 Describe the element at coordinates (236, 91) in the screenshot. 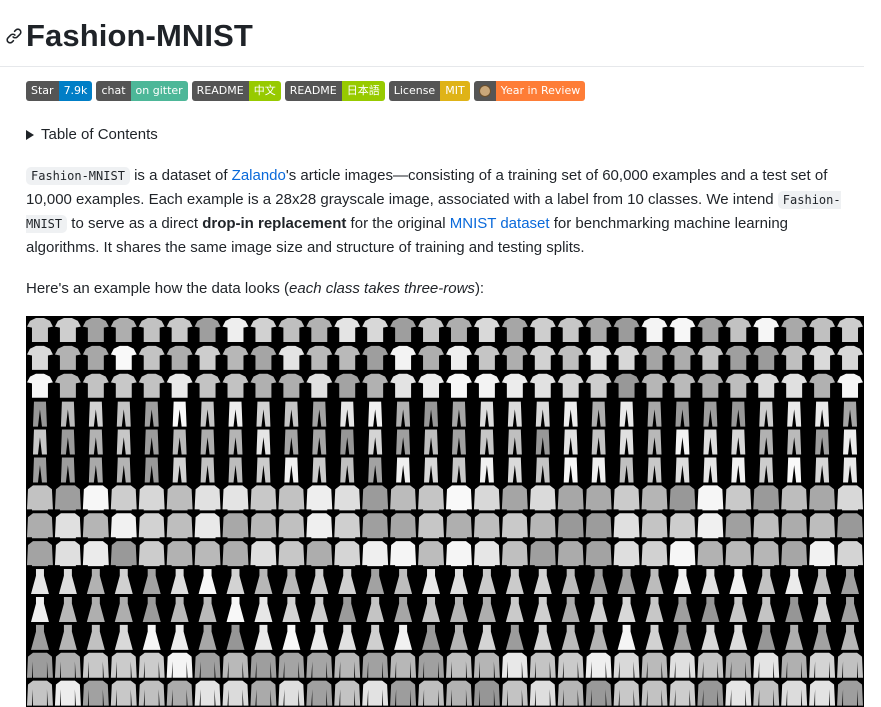

I see `readme-chinese-badge: README 中文` at that location.